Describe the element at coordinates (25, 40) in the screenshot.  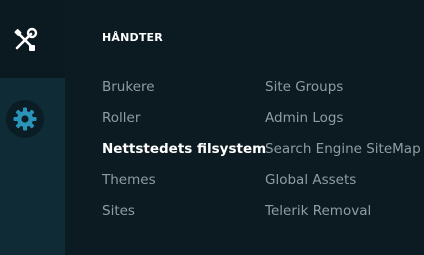
I see `tools-icon` at that location.